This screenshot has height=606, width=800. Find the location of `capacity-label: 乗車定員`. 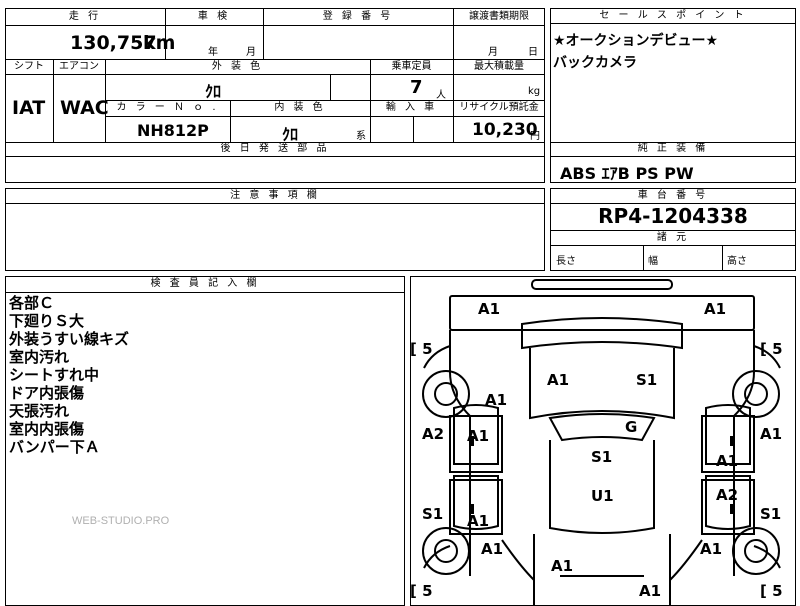

capacity-label: 乗車定員 is located at coordinates (411, 66).